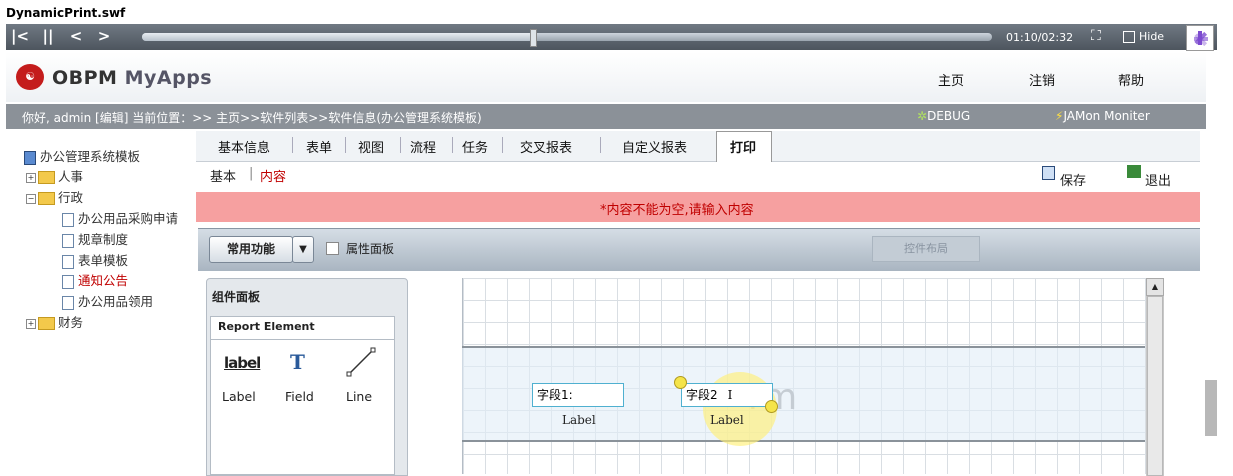  What do you see at coordinates (90, 156) in the screenshot?
I see `tree-root-label: 办公管理系统模板` at bounding box center [90, 156].